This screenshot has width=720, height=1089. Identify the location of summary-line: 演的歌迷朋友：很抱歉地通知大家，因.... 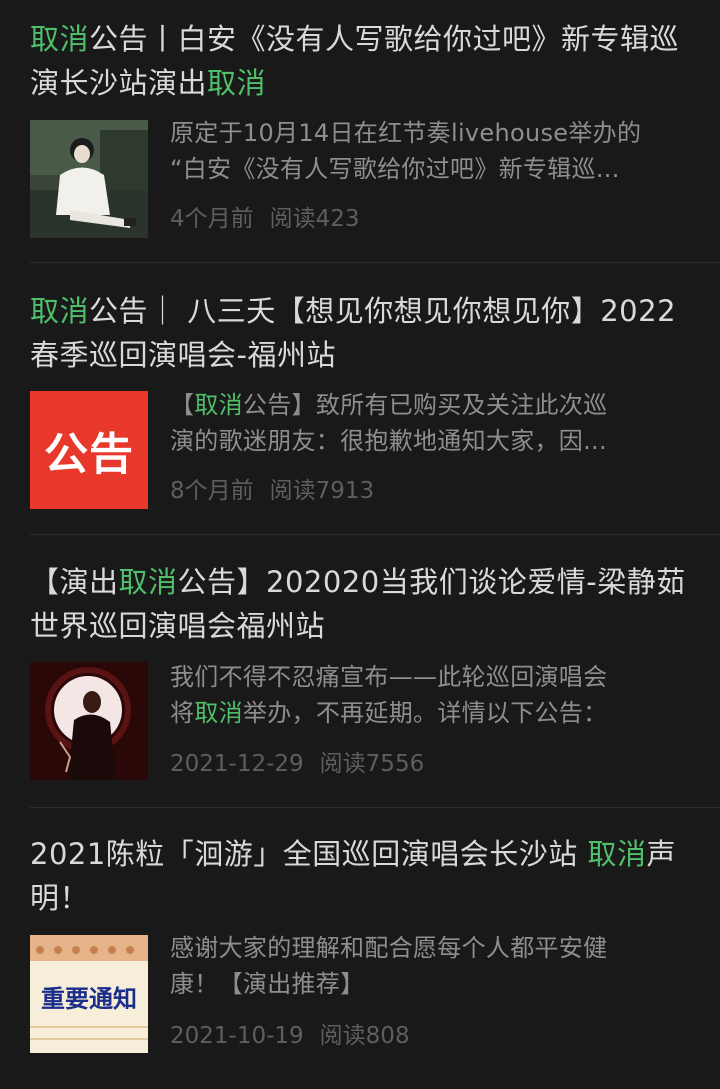
(430, 441).